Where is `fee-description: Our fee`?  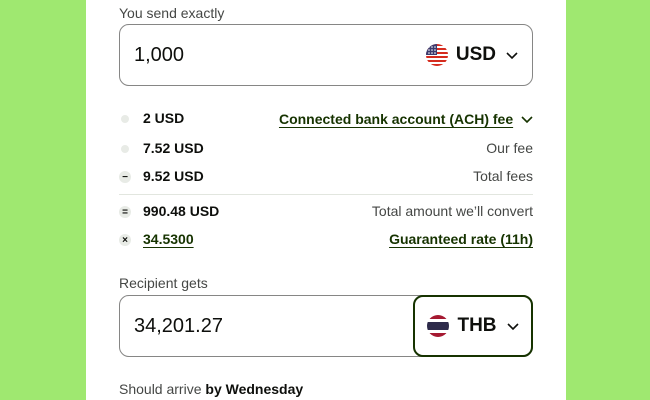
fee-description: Our fee is located at coordinates (509, 148).